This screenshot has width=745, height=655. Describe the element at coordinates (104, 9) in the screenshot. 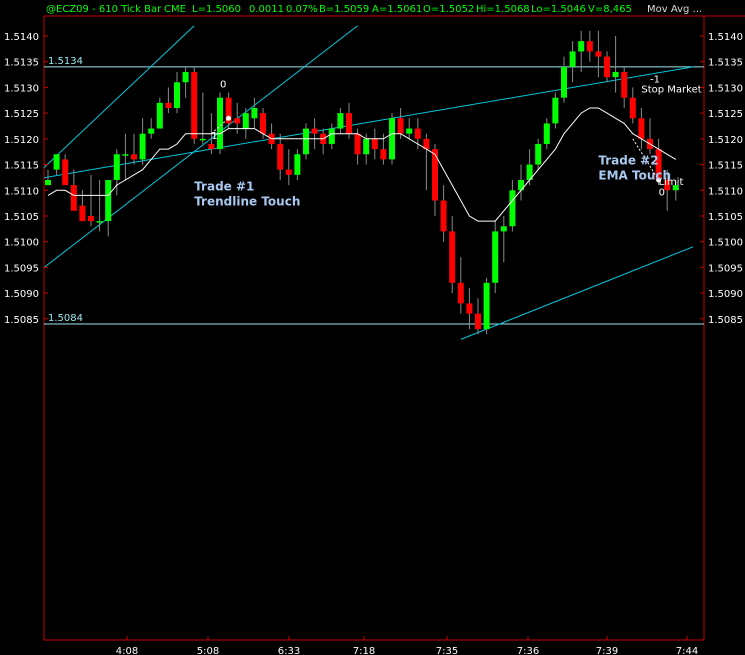

I see `header-symbol: @ECZ09 - 610 Tick Bar` at that location.